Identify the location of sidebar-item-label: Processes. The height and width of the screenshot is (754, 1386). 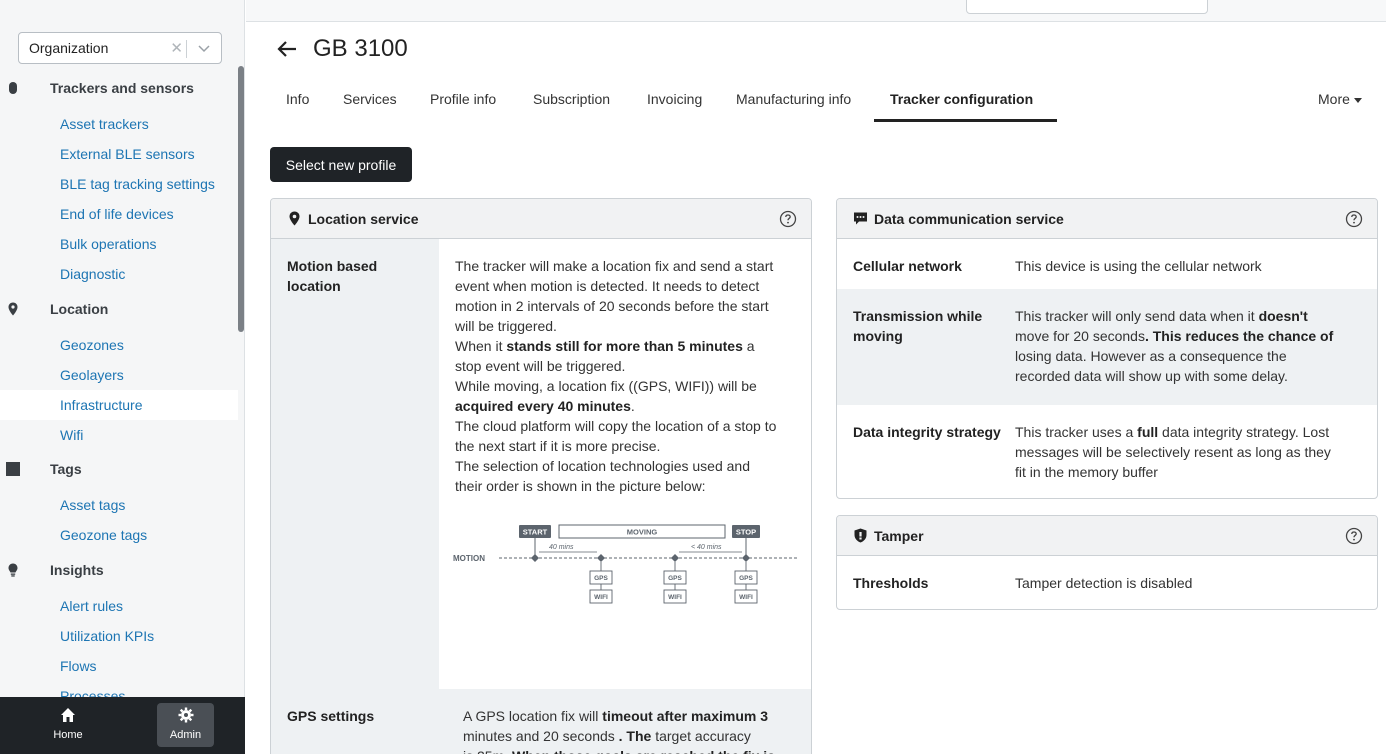
(93, 692).